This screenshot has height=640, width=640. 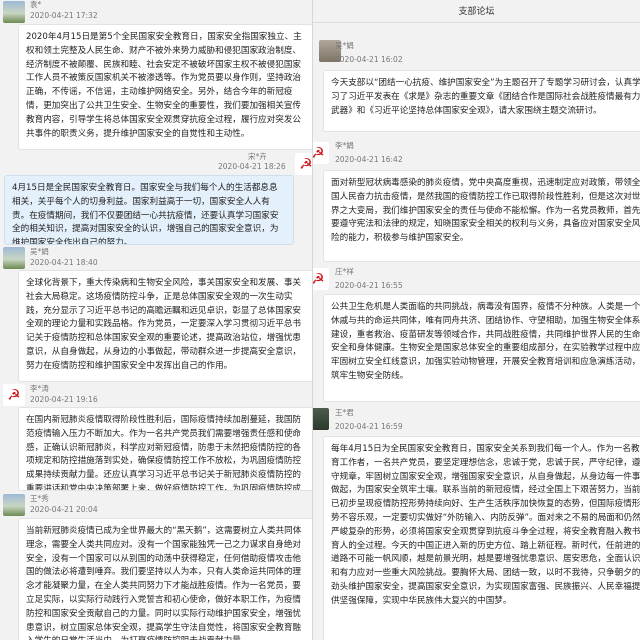 I want to click on sender-name: 李*娟, so click(x=344, y=145).